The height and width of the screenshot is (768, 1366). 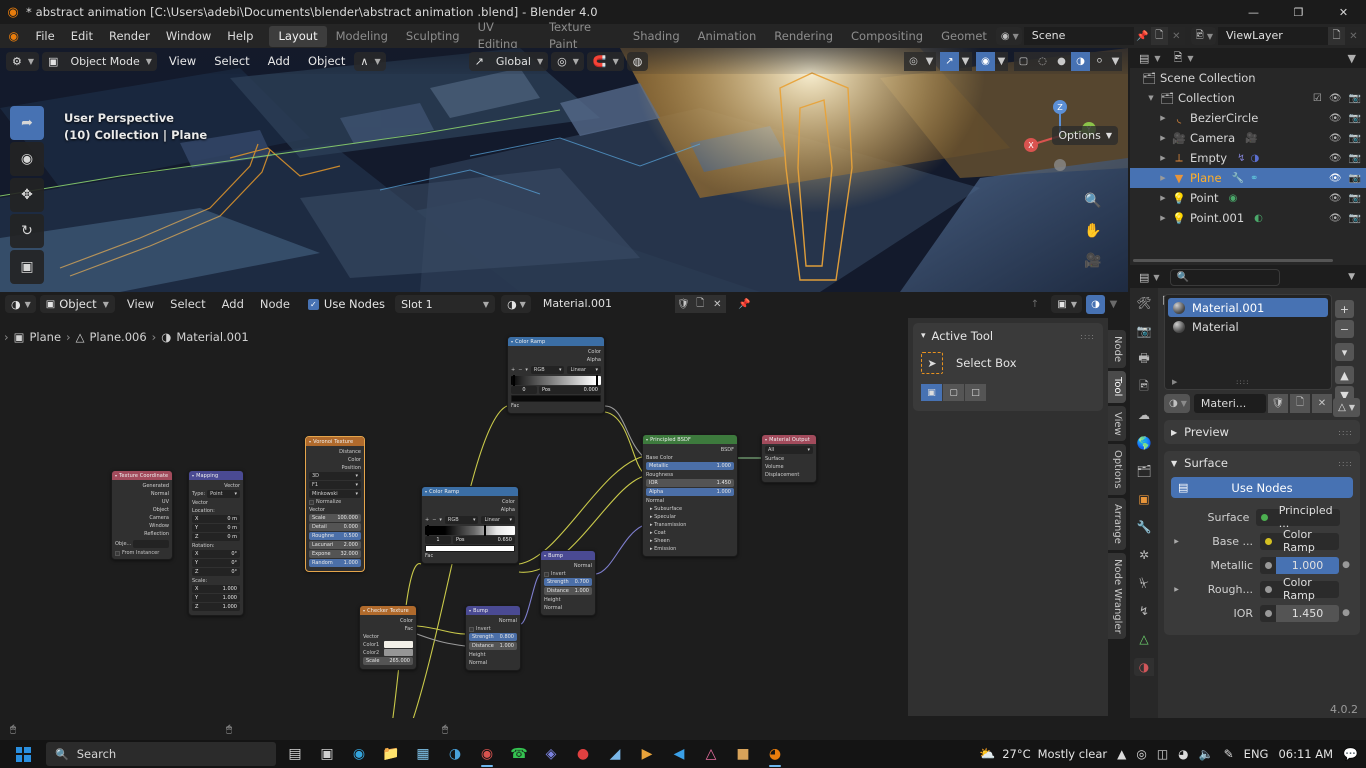 What do you see at coordinates (717, 304) in the screenshot?
I see `material-unlink-icon: ✕` at bounding box center [717, 304].